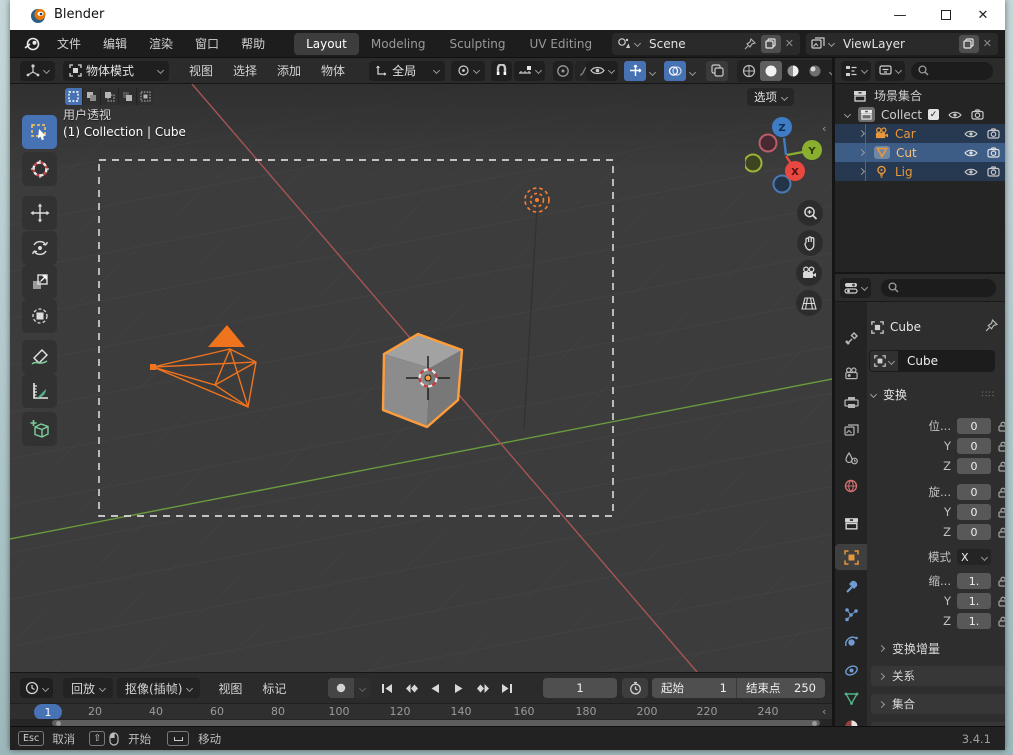  I want to click on gizmos-toggle, so click(635, 70).